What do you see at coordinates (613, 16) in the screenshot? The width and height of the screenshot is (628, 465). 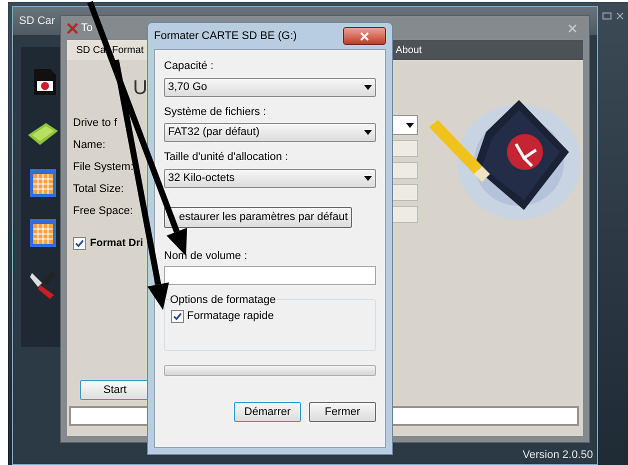 I see `window-buttons-icon` at bounding box center [613, 16].